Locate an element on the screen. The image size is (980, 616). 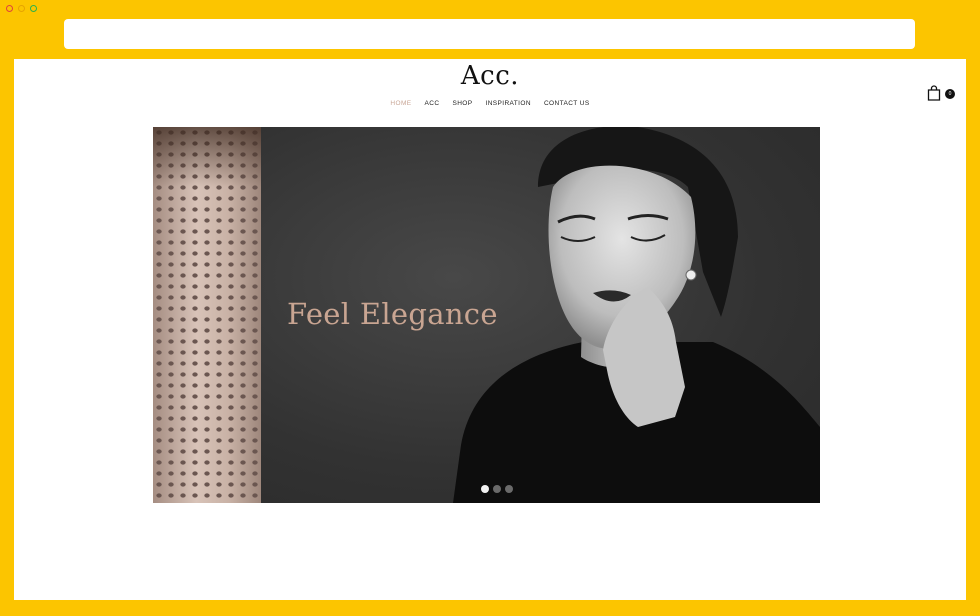
minimize-window-icon is located at coordinates (21, 8).